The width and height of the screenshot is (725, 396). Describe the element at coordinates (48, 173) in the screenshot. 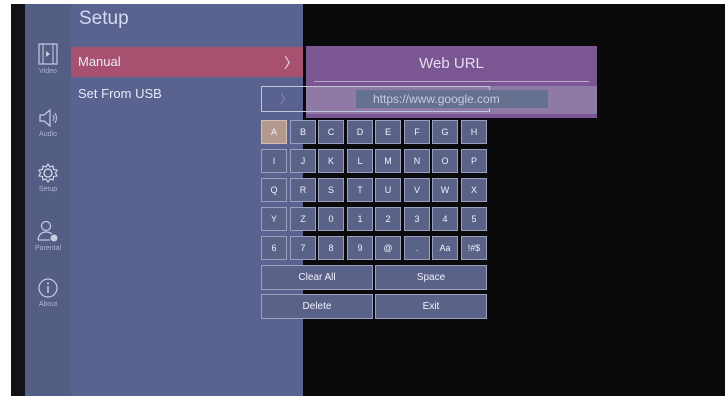

I see `gear-icon` at that location.